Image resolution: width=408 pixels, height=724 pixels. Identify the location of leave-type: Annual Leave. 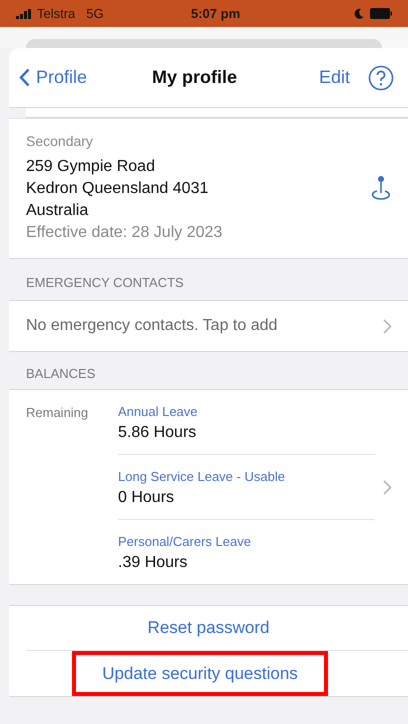
(158, 411).